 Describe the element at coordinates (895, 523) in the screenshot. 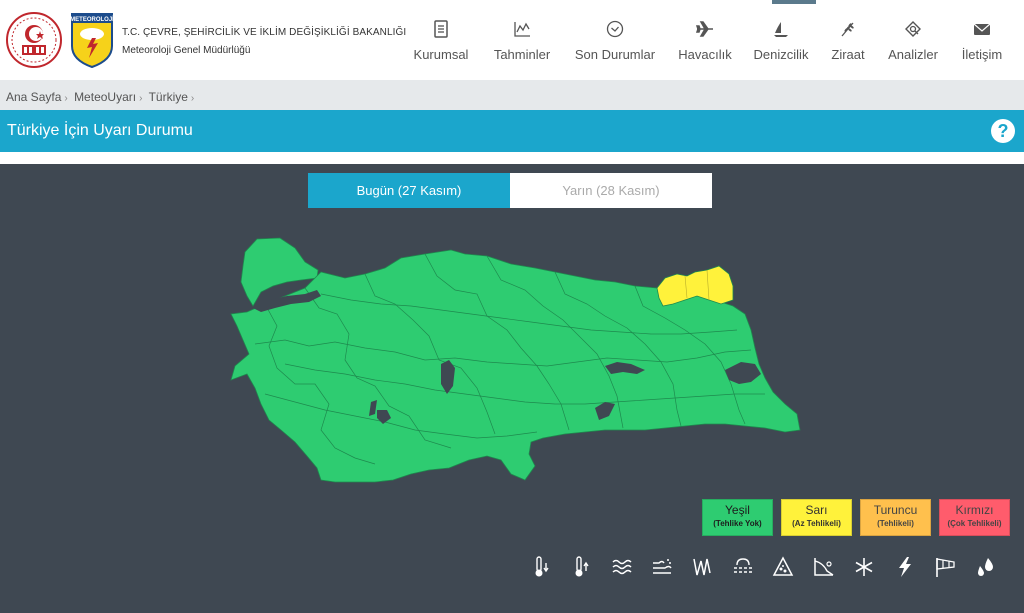

I see `legend-subtitle: (Tehlikeli)` at that location.